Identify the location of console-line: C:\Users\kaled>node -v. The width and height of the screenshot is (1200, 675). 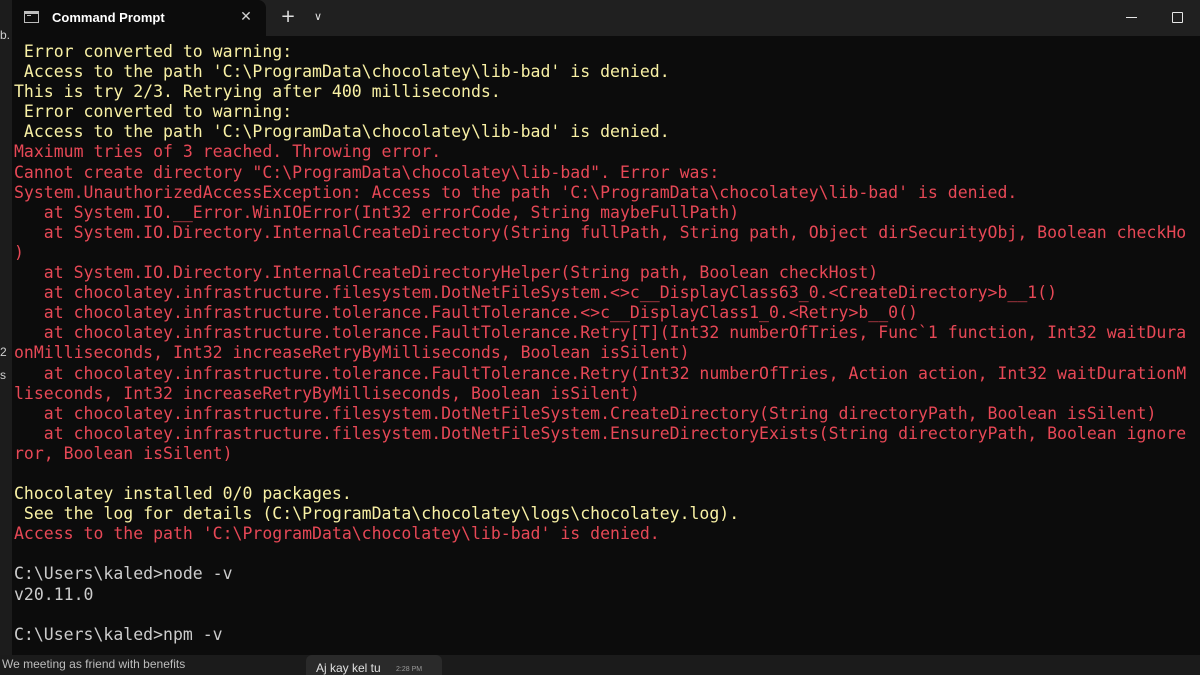
(123, 574).